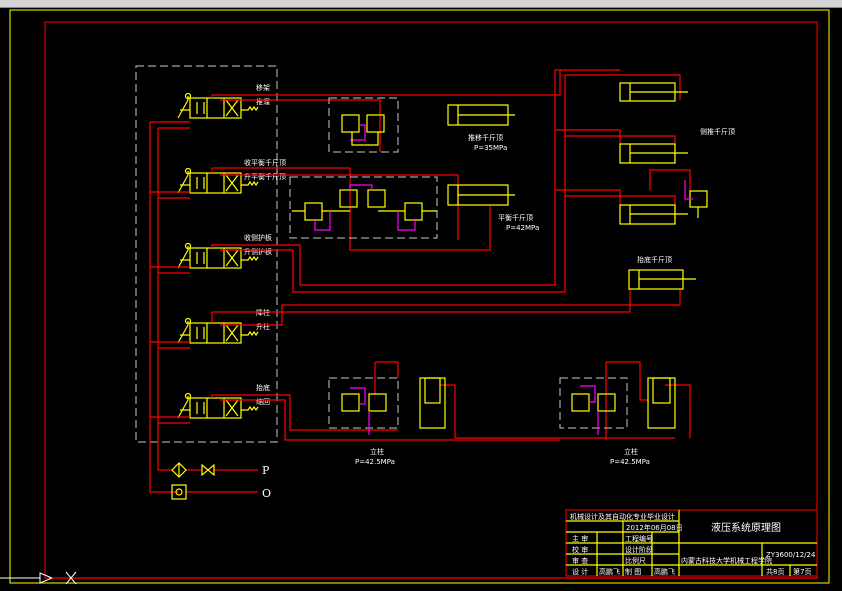 The height and width of the screenshot is (591, 842). Describe the element at coordinates (639, 549) in the screenshot. I see `title-field: 设计阶段` at that location.